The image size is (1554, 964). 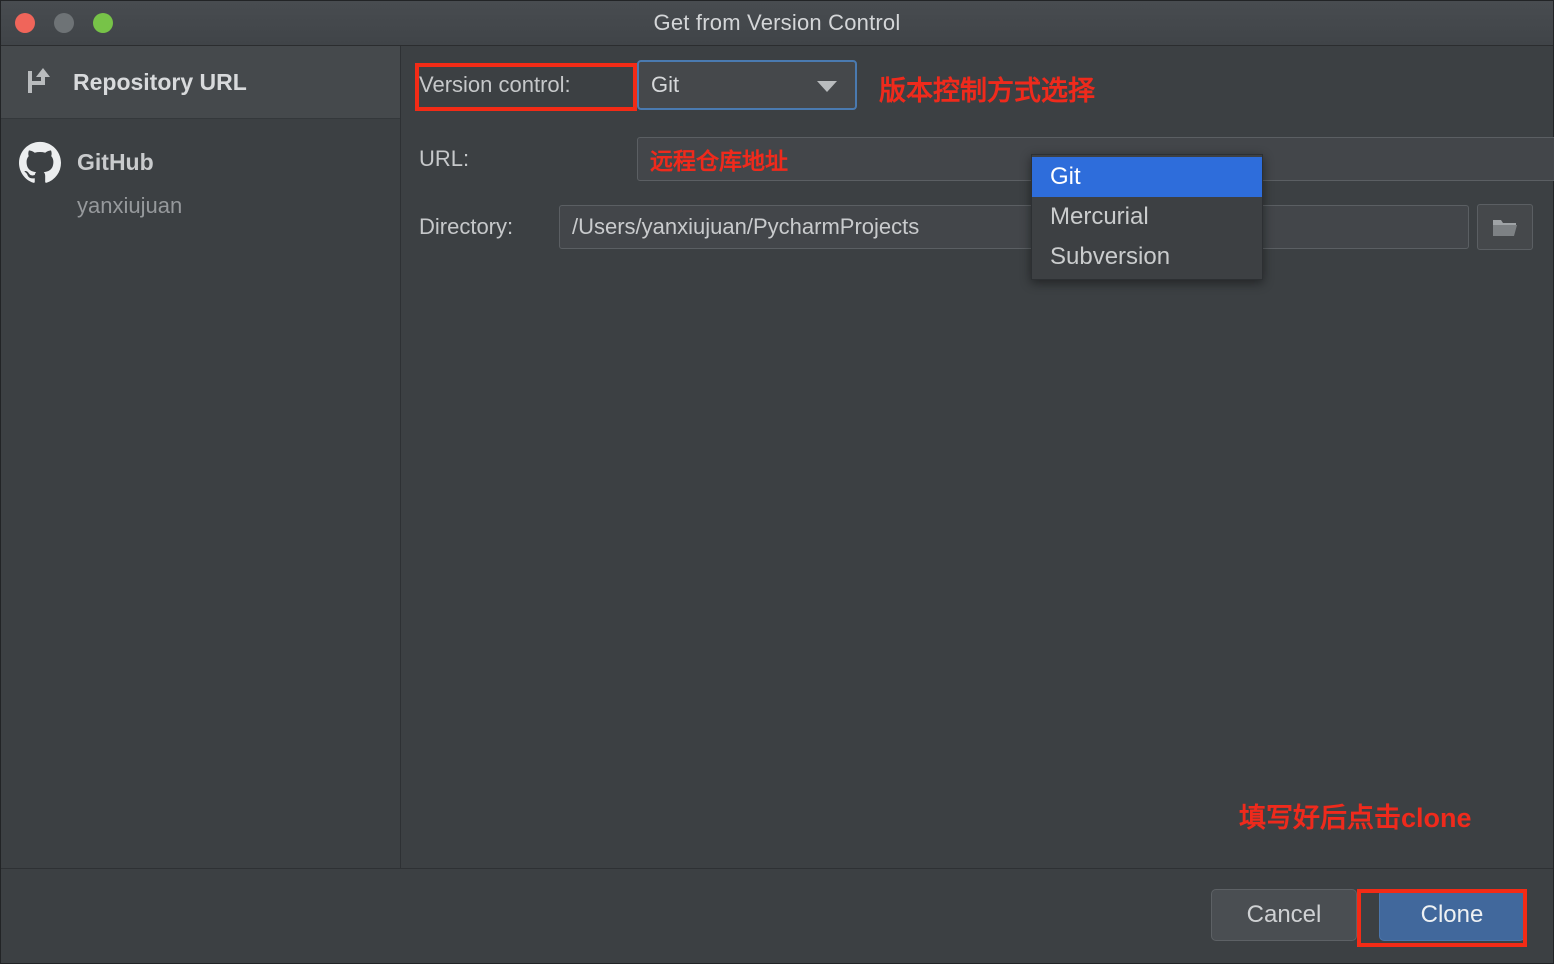 I want to click on folder-icon, so click(x=1505, y=227).